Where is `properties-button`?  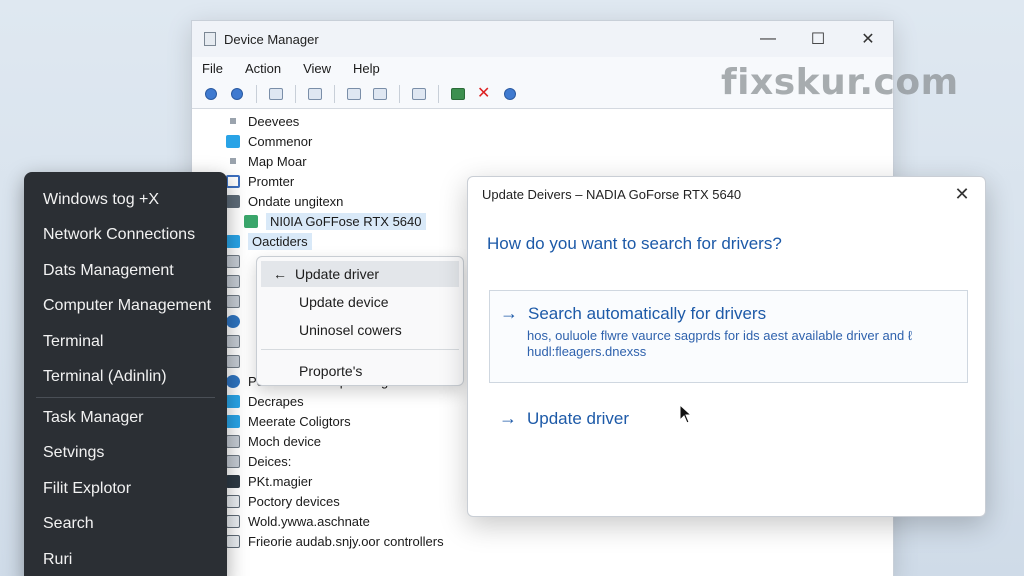 properties-button is located at coordinates (315, 94).